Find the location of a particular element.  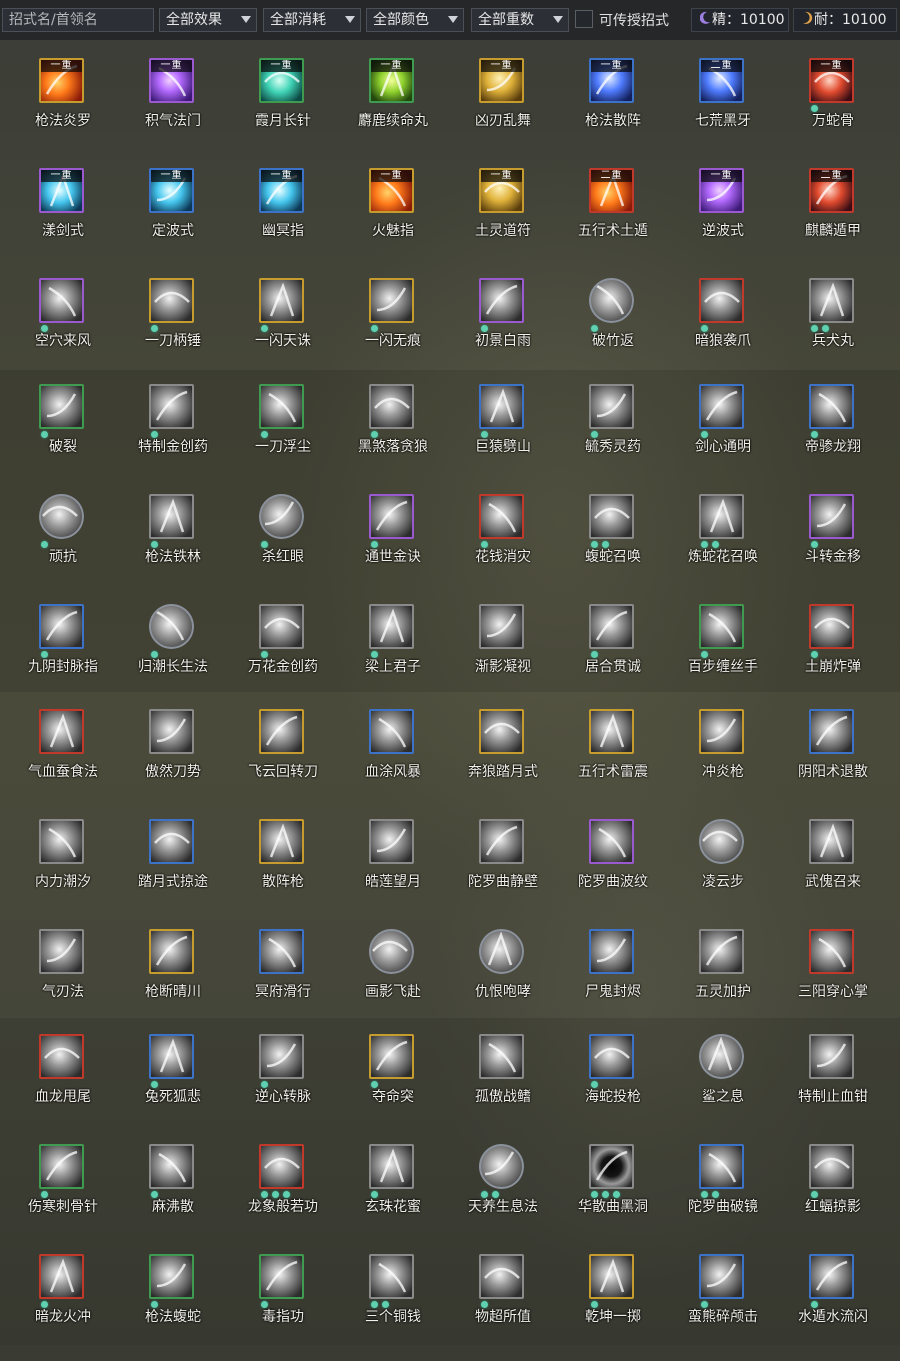

search-field is located at coordinates (78, 20).